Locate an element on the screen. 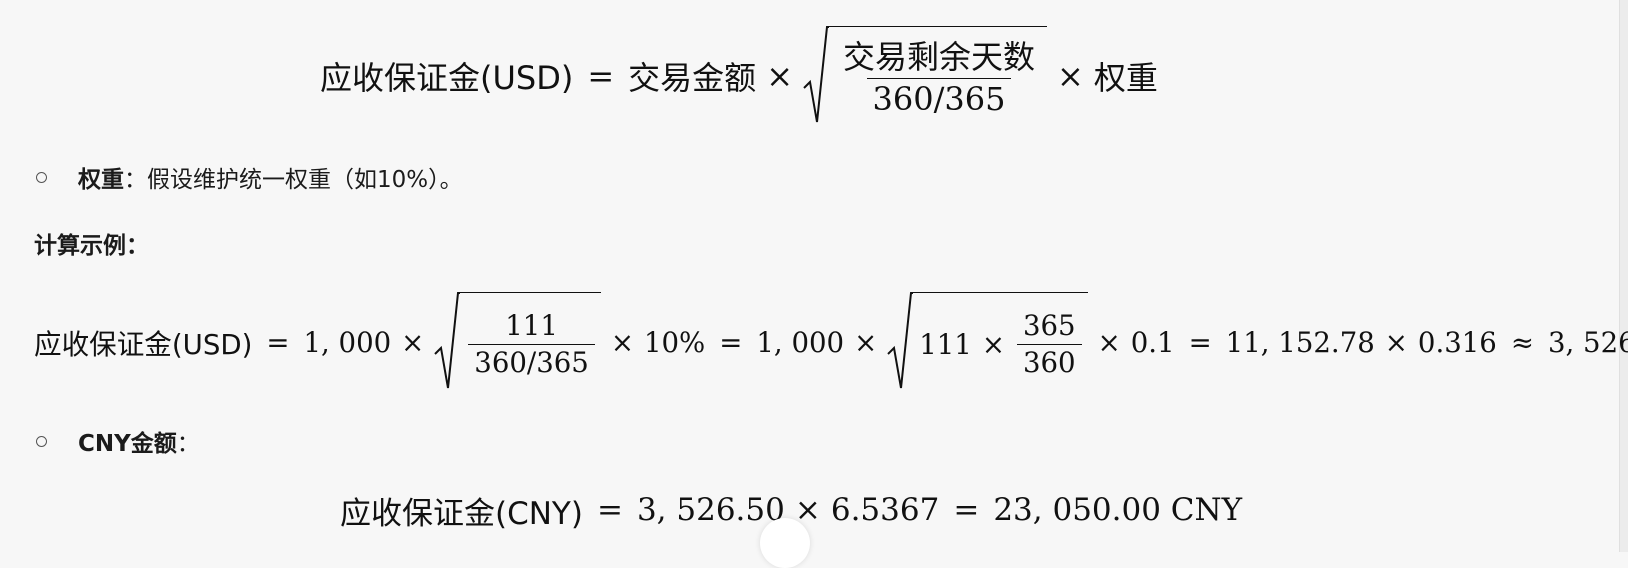 This screenshot has height=568, width=1628. sqrt-value: 0.316 is located at coordinates (1457, 342).